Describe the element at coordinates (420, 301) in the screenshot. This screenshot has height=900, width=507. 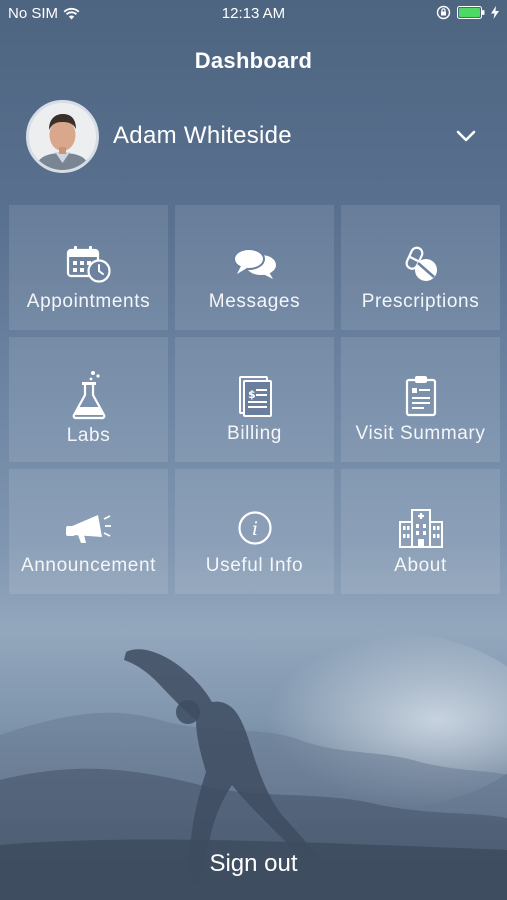
I see `tile-label: Prescriptions` at that location.